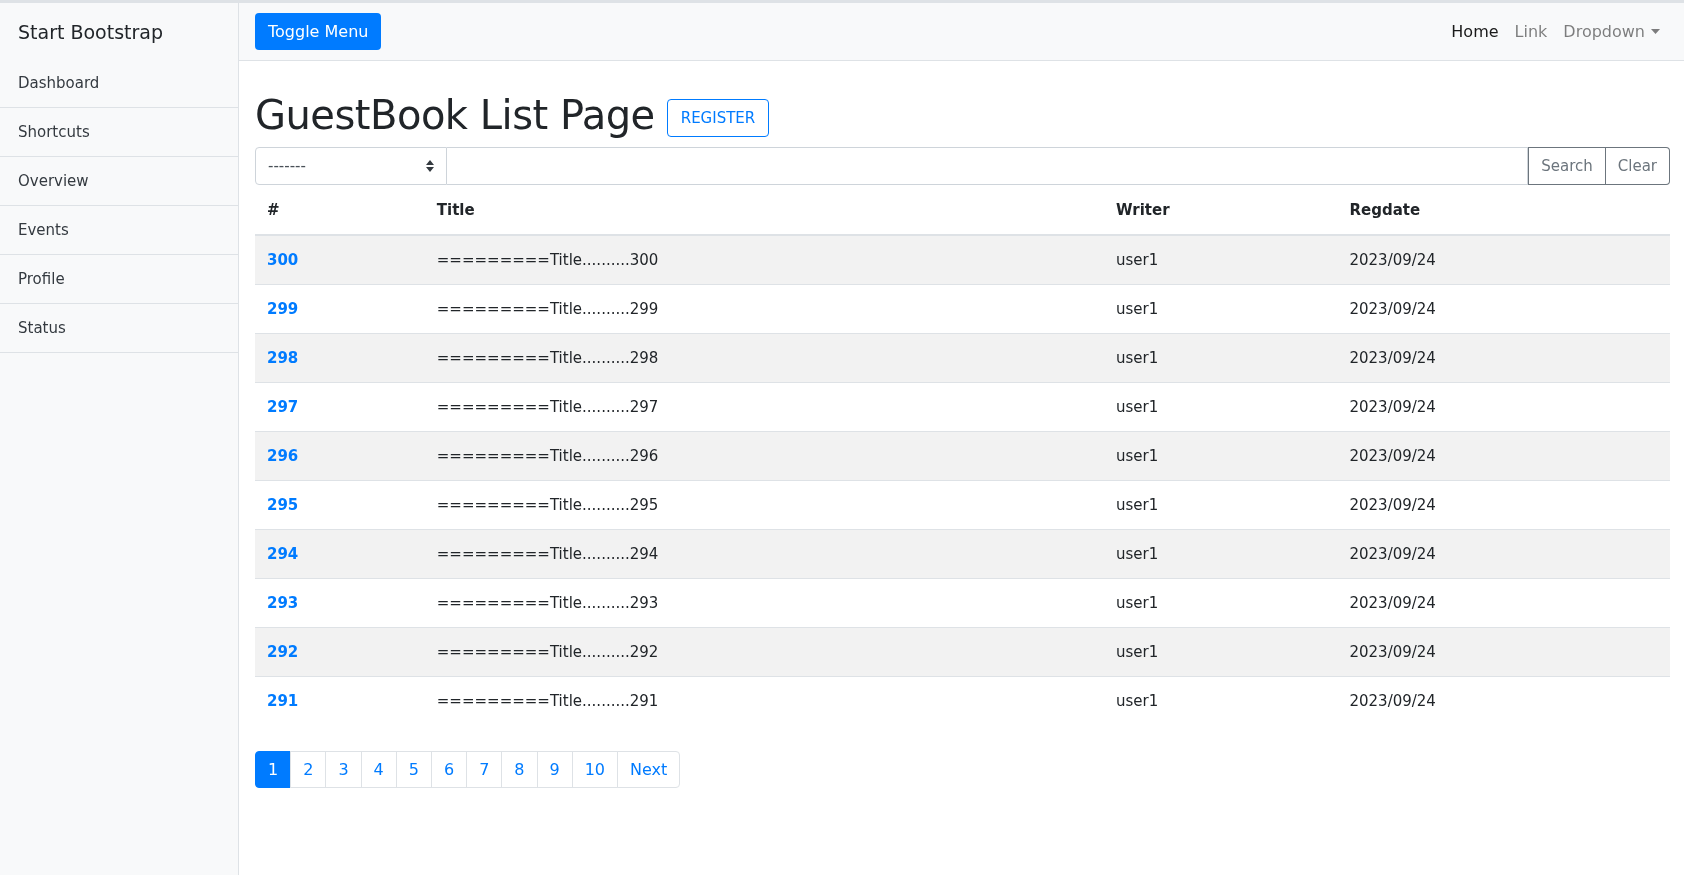 This screenshot has width=1684, height=875. I want to click on post-number-link: 293, so click(283, 603).